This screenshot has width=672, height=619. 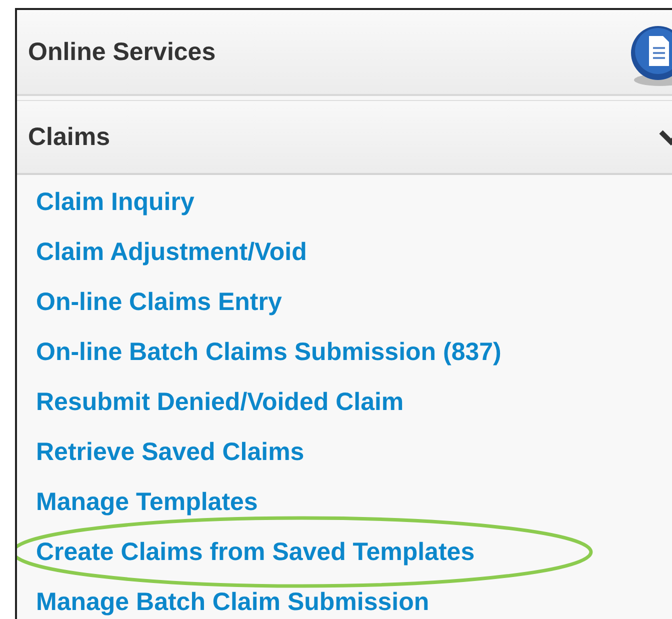 What do you see at coordinates (159, 302) in the screenshot?
I see `menu-link: On-line Claims Entry` at bounding box center [159, 302].